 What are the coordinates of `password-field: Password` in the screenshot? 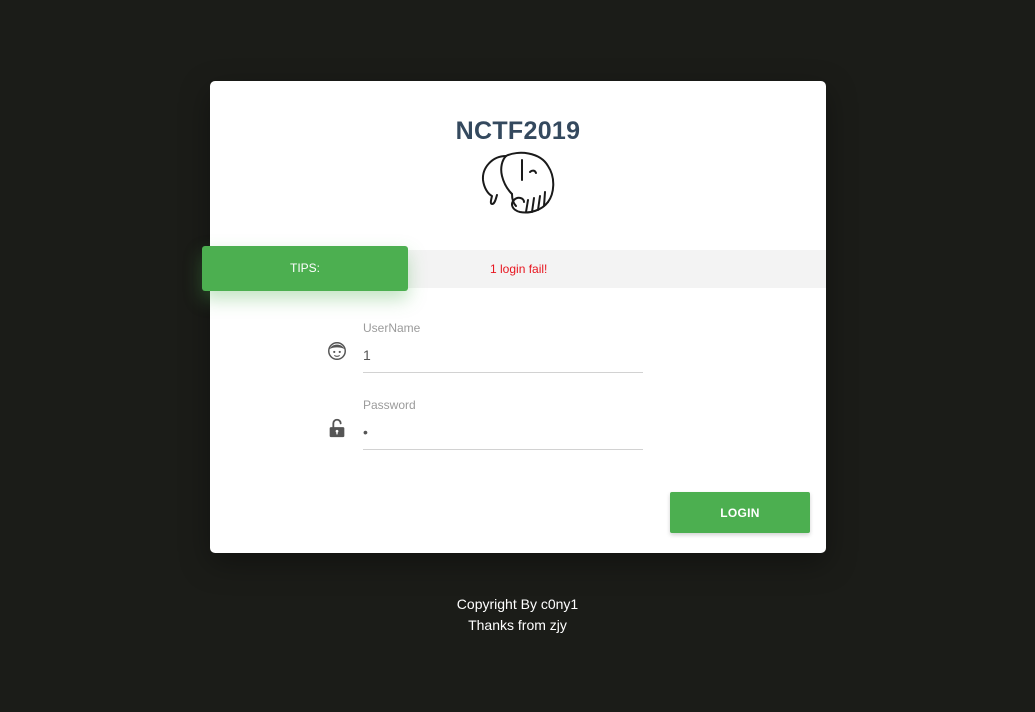 It's located at (486, 424).